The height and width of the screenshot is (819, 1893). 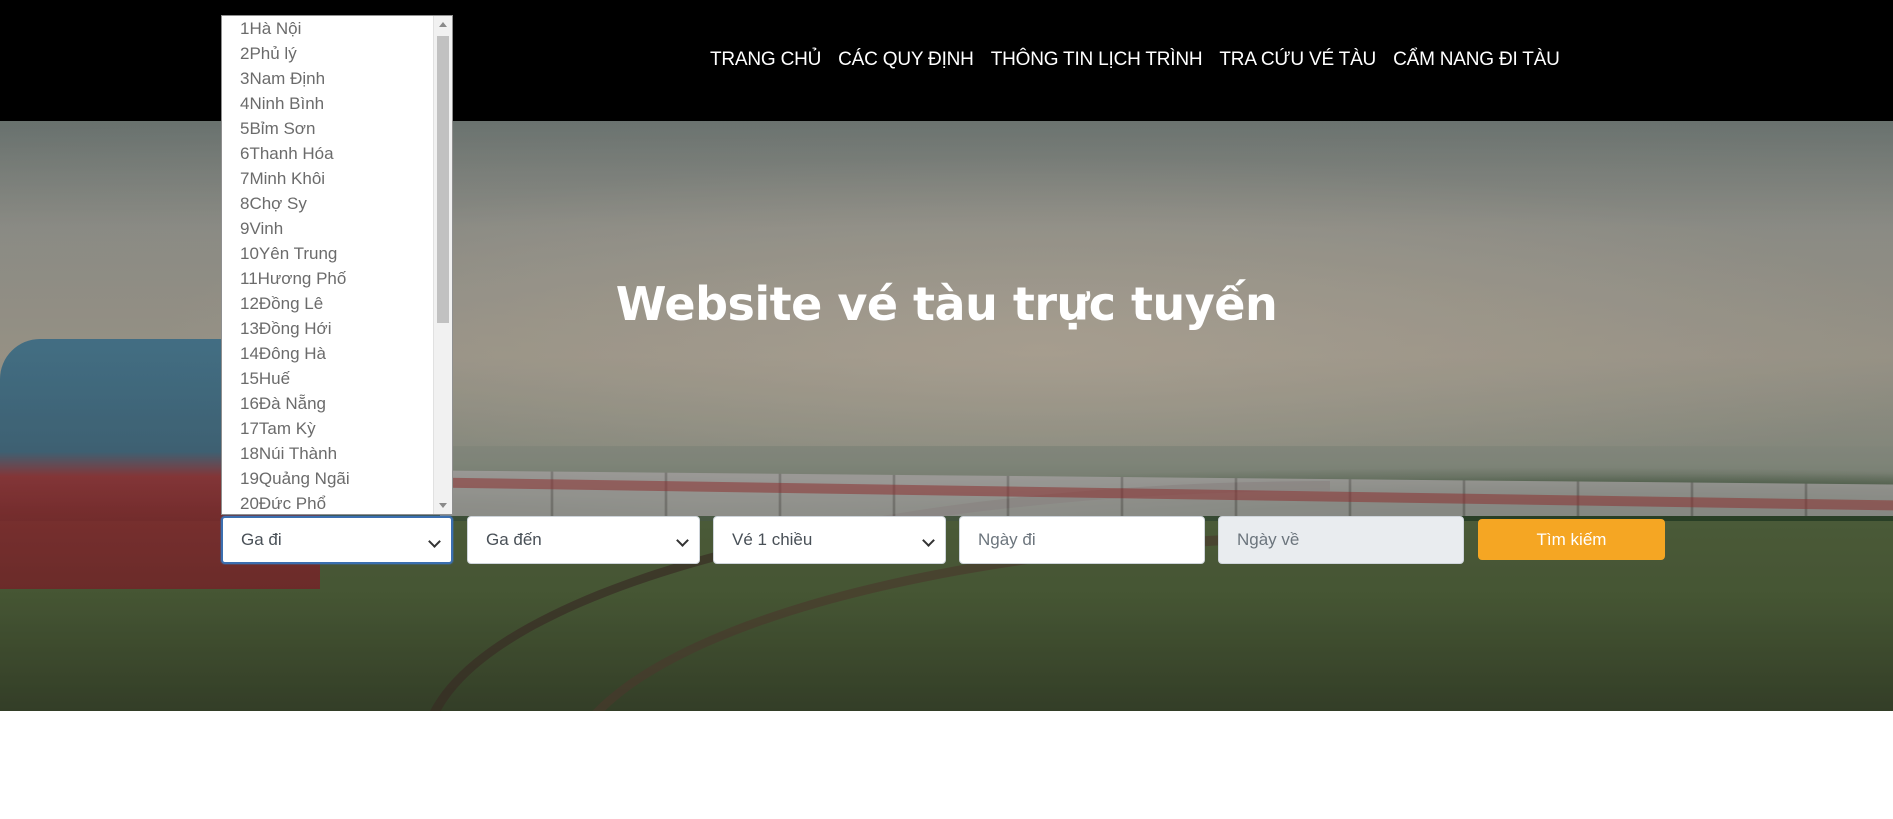 I want to click on station-option: 9Vinh, so click(x=337, y=228).